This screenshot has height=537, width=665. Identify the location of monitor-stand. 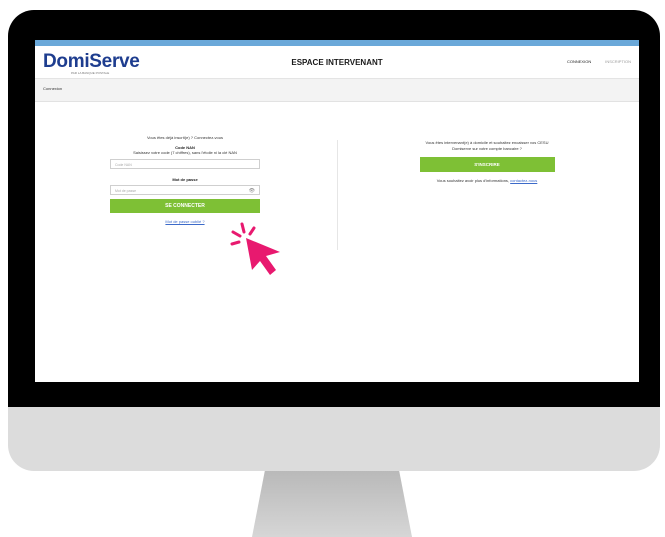
(332, 504).